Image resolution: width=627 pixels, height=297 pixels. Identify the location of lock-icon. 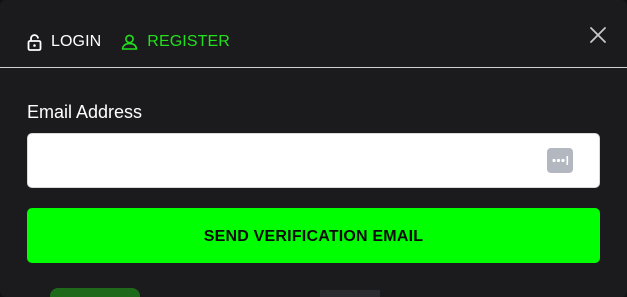
(34, 42).